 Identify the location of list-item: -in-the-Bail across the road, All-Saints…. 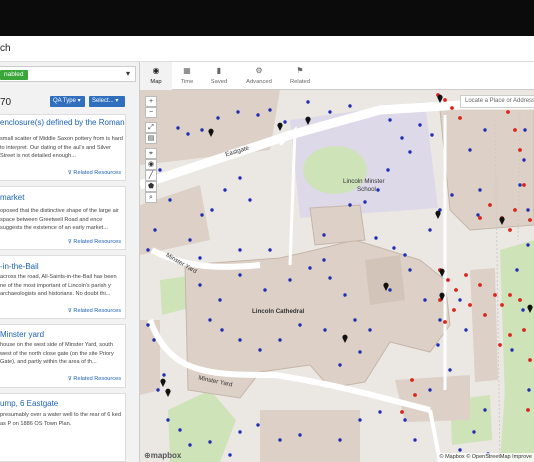
(63, 287).